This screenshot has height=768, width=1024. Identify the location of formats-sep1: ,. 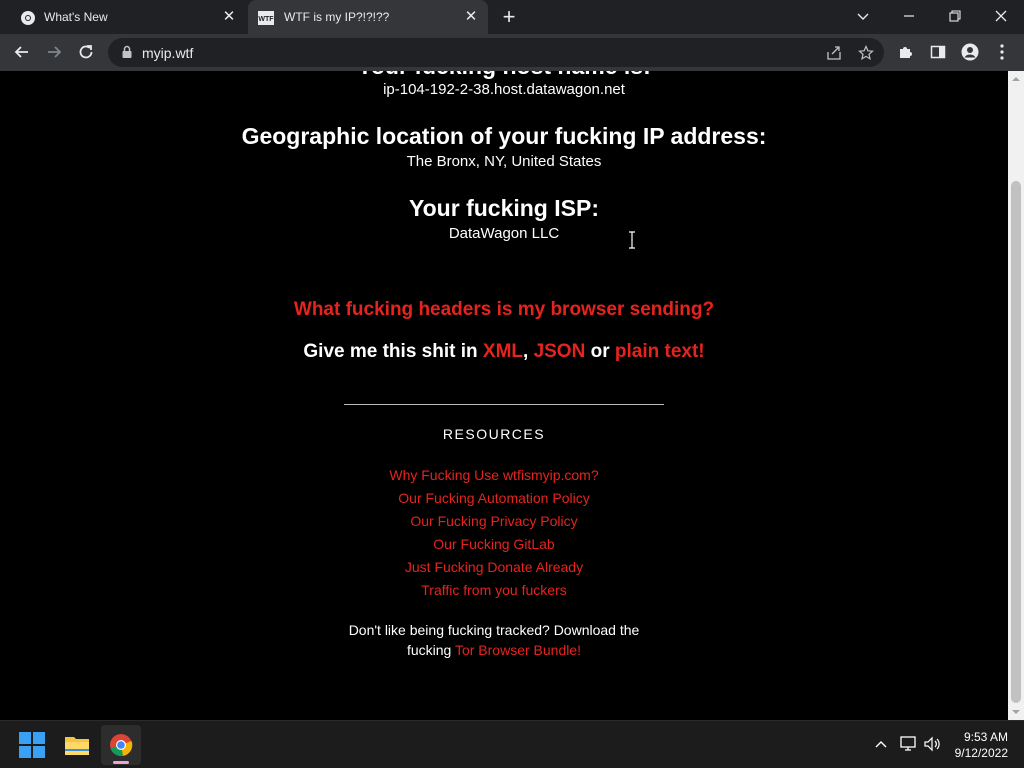
(528, 351).